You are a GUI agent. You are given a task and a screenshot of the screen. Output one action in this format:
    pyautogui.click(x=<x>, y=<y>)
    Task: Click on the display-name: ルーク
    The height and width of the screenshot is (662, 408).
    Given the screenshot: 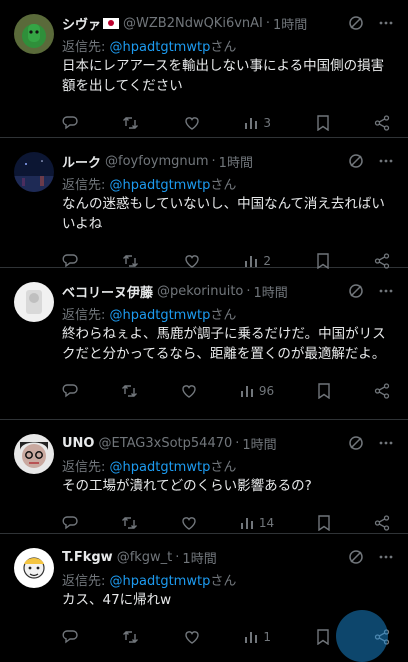 What is the action you would take?
    pyautogui.click(x=81, y=161)
    